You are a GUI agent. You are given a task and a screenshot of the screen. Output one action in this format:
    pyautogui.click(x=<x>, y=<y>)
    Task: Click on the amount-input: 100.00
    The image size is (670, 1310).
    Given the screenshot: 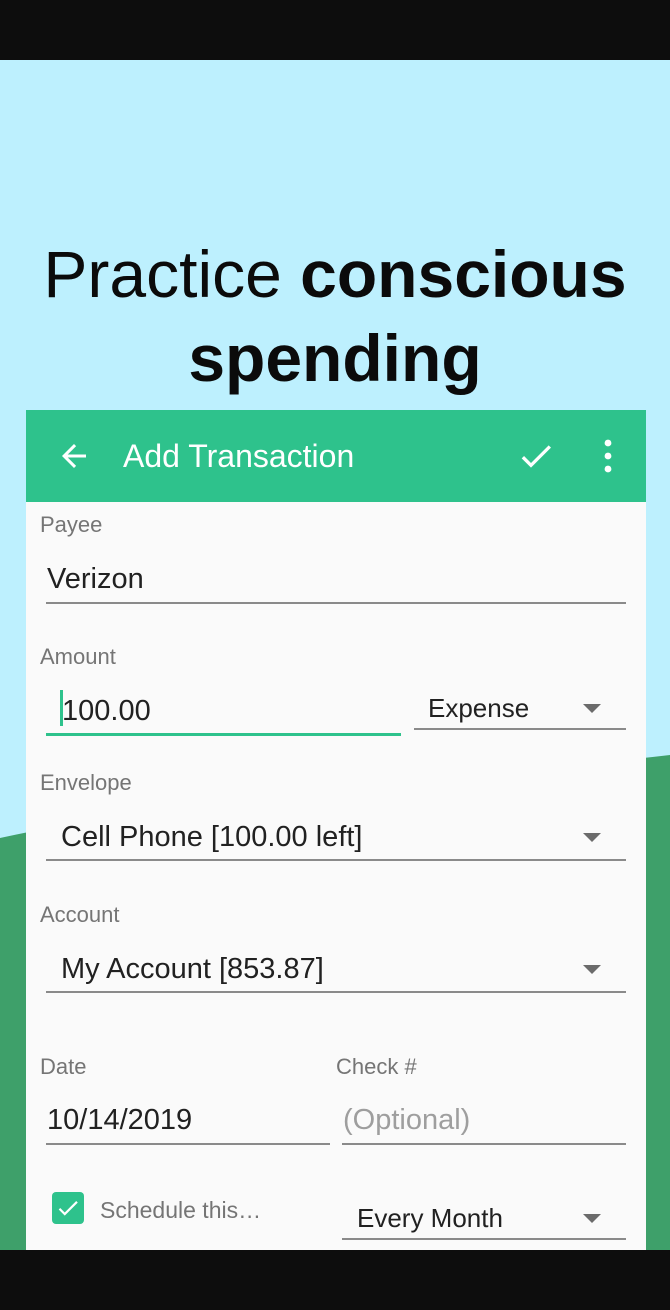 What is the action you would take?
    pyautogui.click(x=106, y=711)
    